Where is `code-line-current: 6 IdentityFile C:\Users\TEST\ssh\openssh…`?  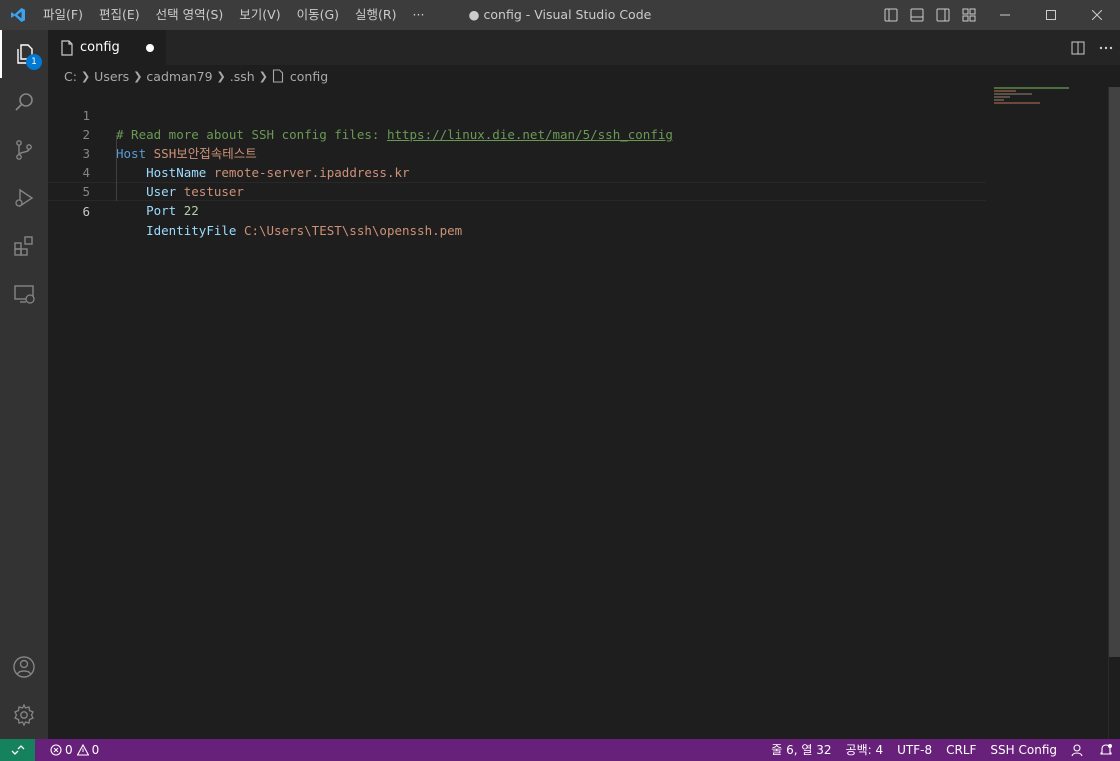 code-line-current: 6 IdentityFile C:\Users\TEST\ssh\openssh… is located at coordinates (517, 210).